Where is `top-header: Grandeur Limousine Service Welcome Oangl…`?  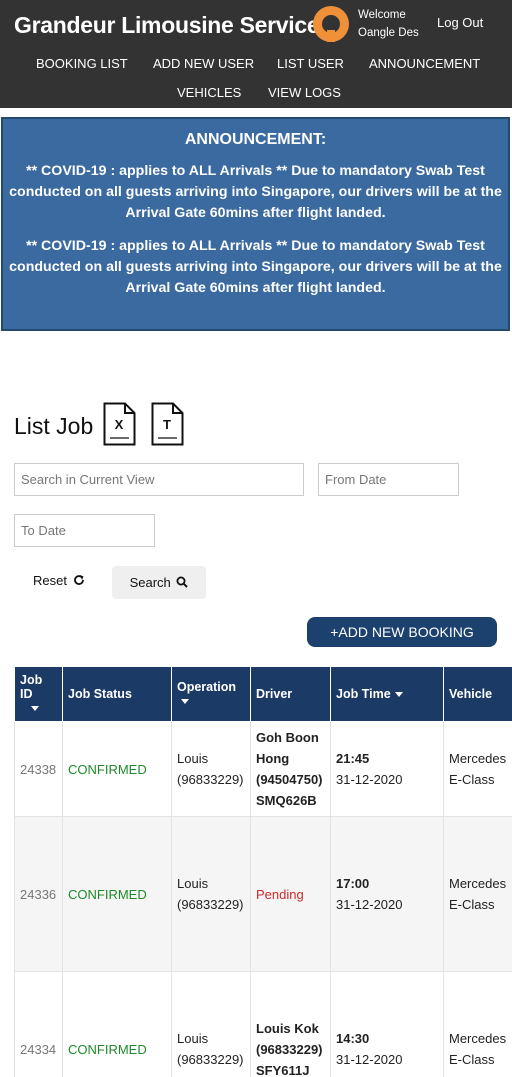
top-header: Grandeur Limousine Service Welcome Oangl… is located at coordinates (256, 54).